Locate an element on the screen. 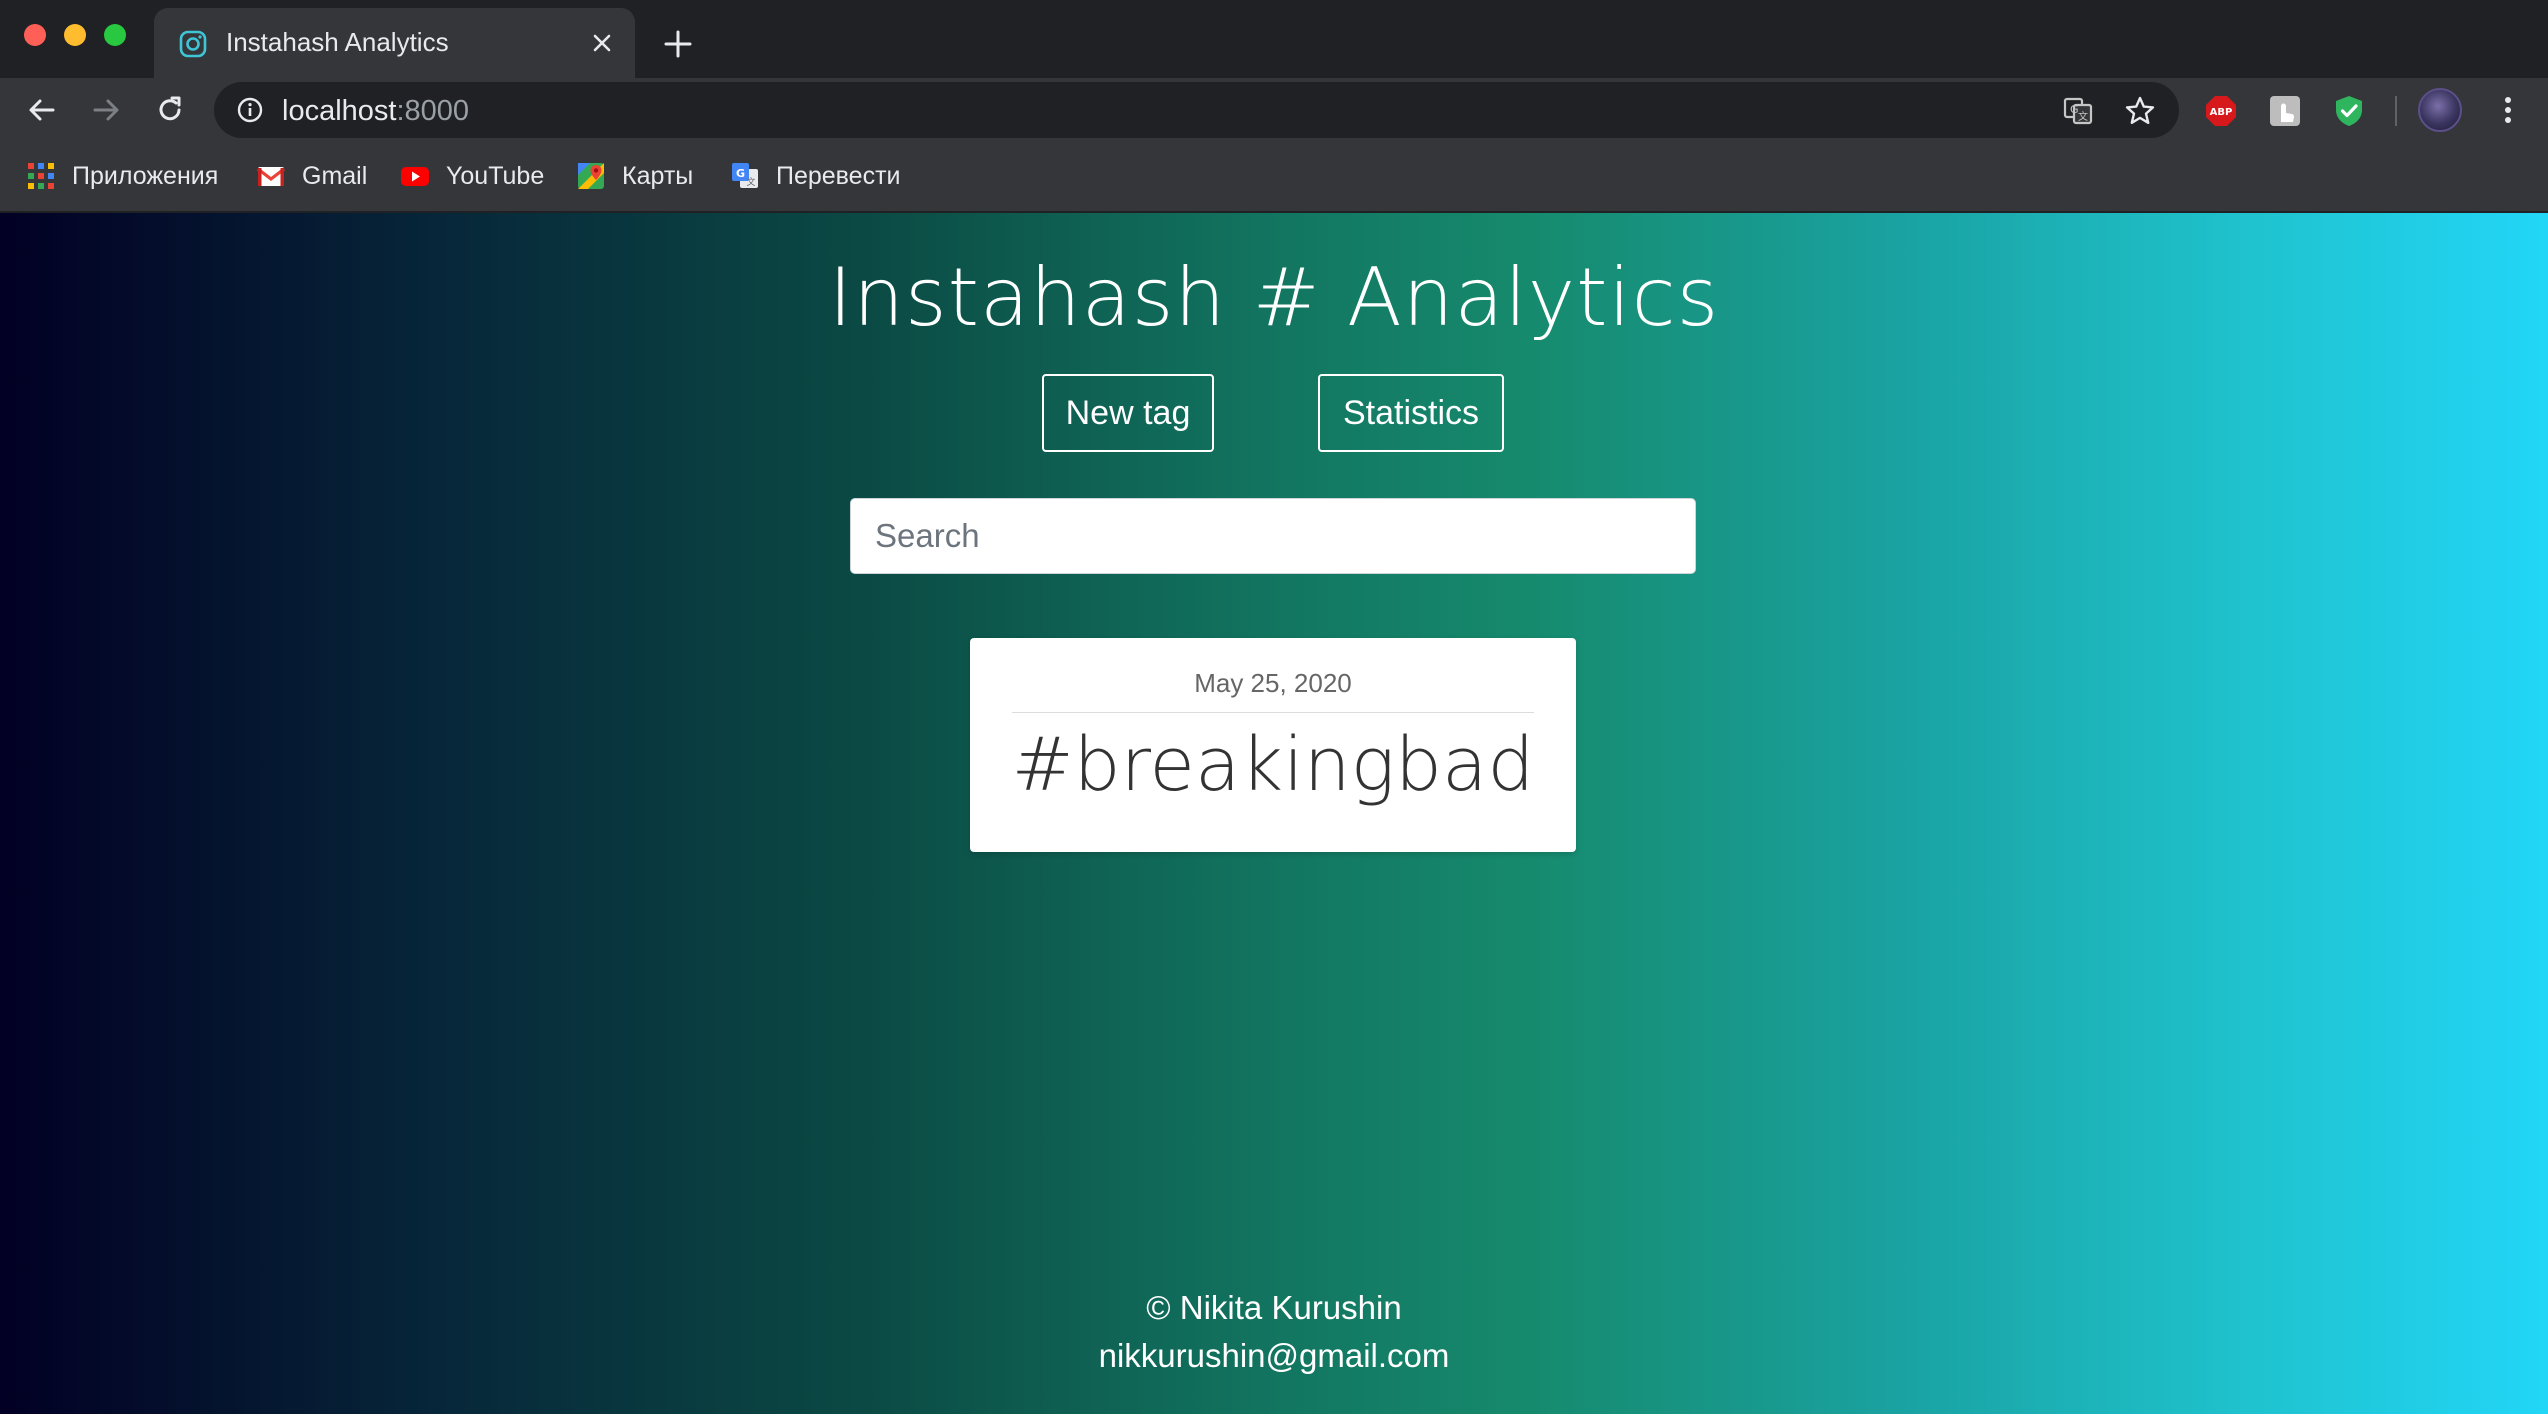 The height and width of the screenshot is (1414, 2548). profile-avatar is located at coordinates (2440, 110).